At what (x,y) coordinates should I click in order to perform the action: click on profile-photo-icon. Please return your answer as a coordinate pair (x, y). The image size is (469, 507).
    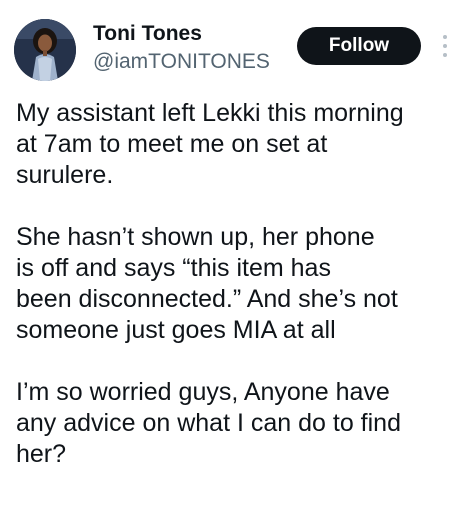
    Looking at the image, I should click on (45, 50).